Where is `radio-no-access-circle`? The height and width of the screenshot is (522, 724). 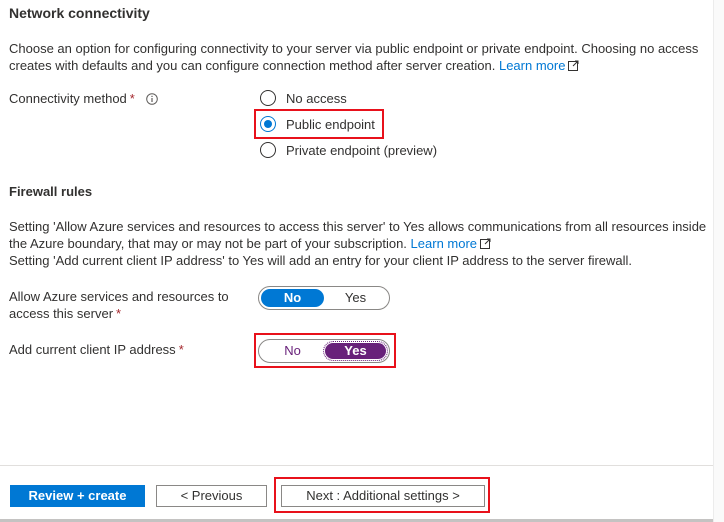
radio-no-access-circle is located at coordinates (268, 98).